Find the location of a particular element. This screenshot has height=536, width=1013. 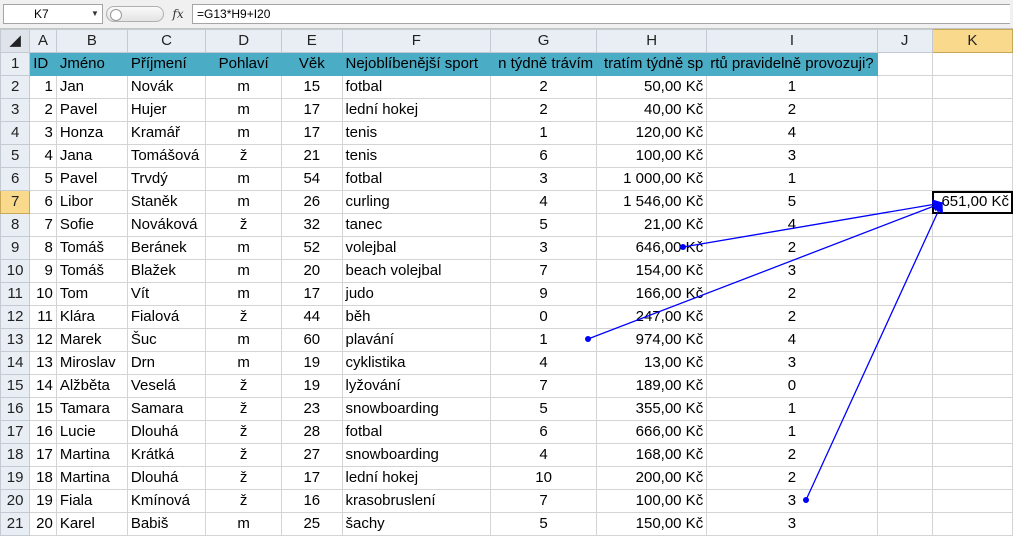

row-heading: 16 is located at coordinates (15, 409).